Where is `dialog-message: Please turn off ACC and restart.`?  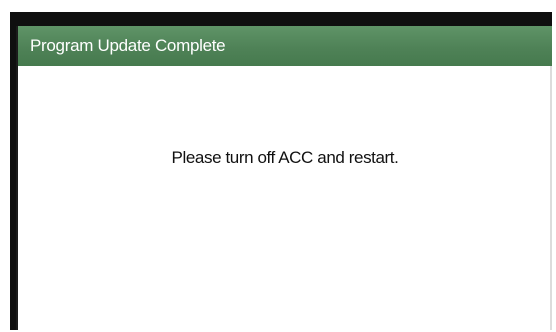
dialog-message: Please turn off ACC and restart. is located at coordinates (285, 157).